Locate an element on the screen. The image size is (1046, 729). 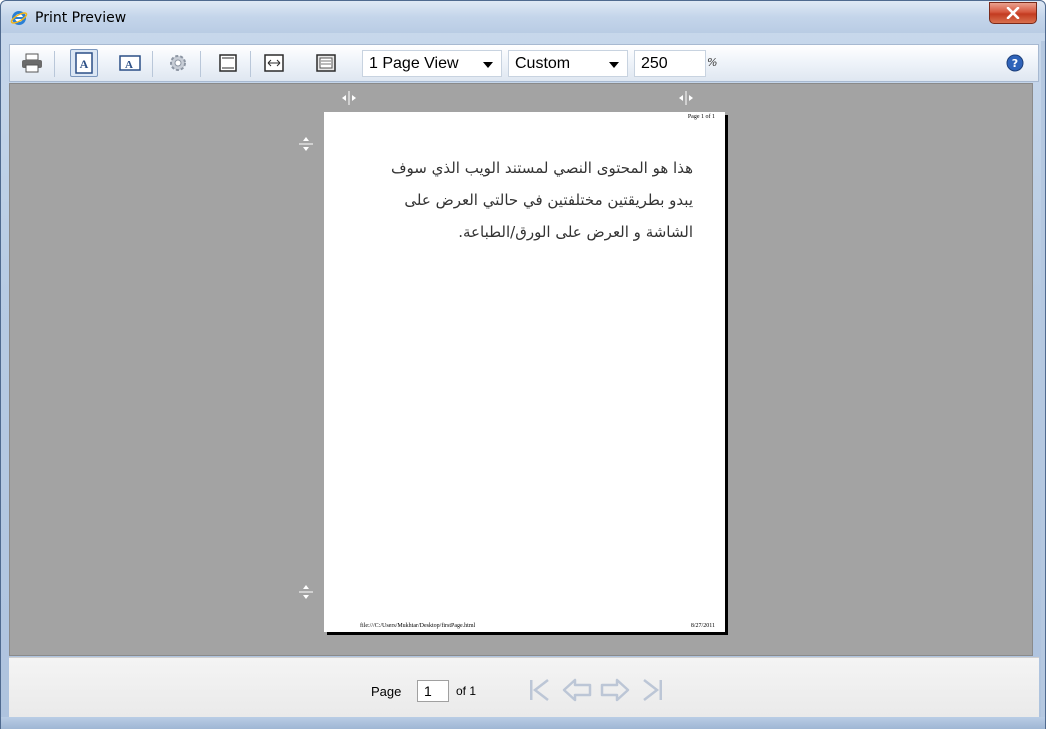
zoom-unit: % is located at coordinates (712, 62).